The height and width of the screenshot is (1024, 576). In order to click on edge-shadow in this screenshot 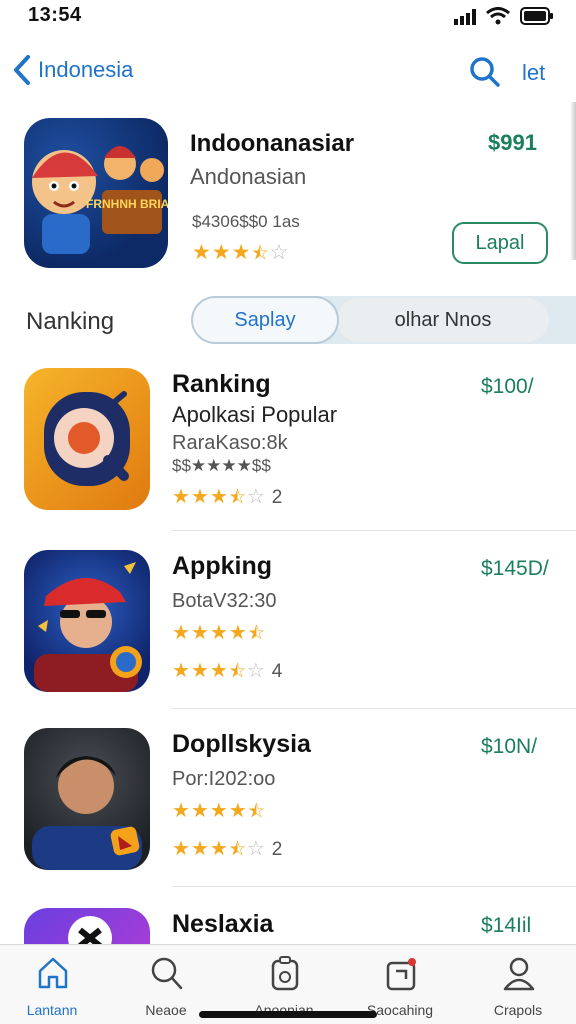, I will do `click(573, 181)`.